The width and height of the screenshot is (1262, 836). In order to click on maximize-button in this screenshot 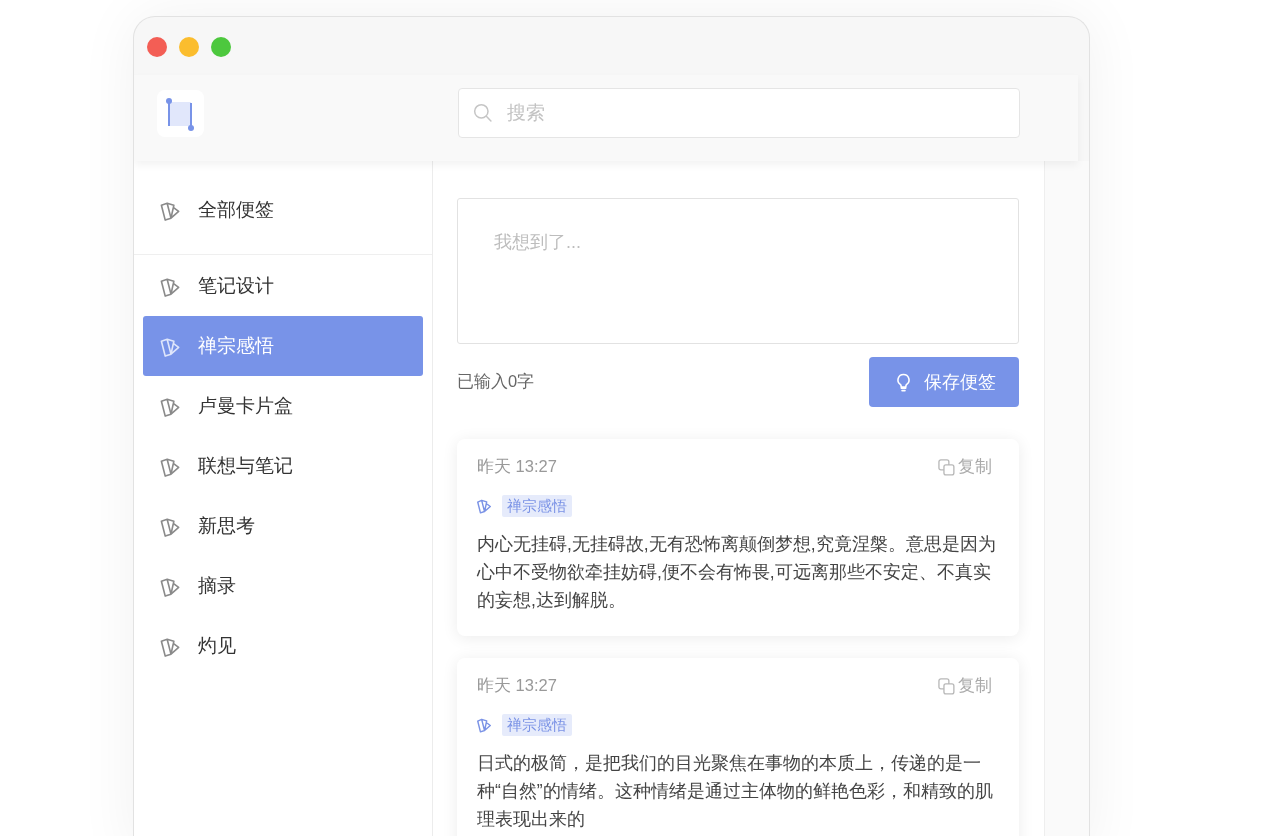, I will do `click(221, 47)`.